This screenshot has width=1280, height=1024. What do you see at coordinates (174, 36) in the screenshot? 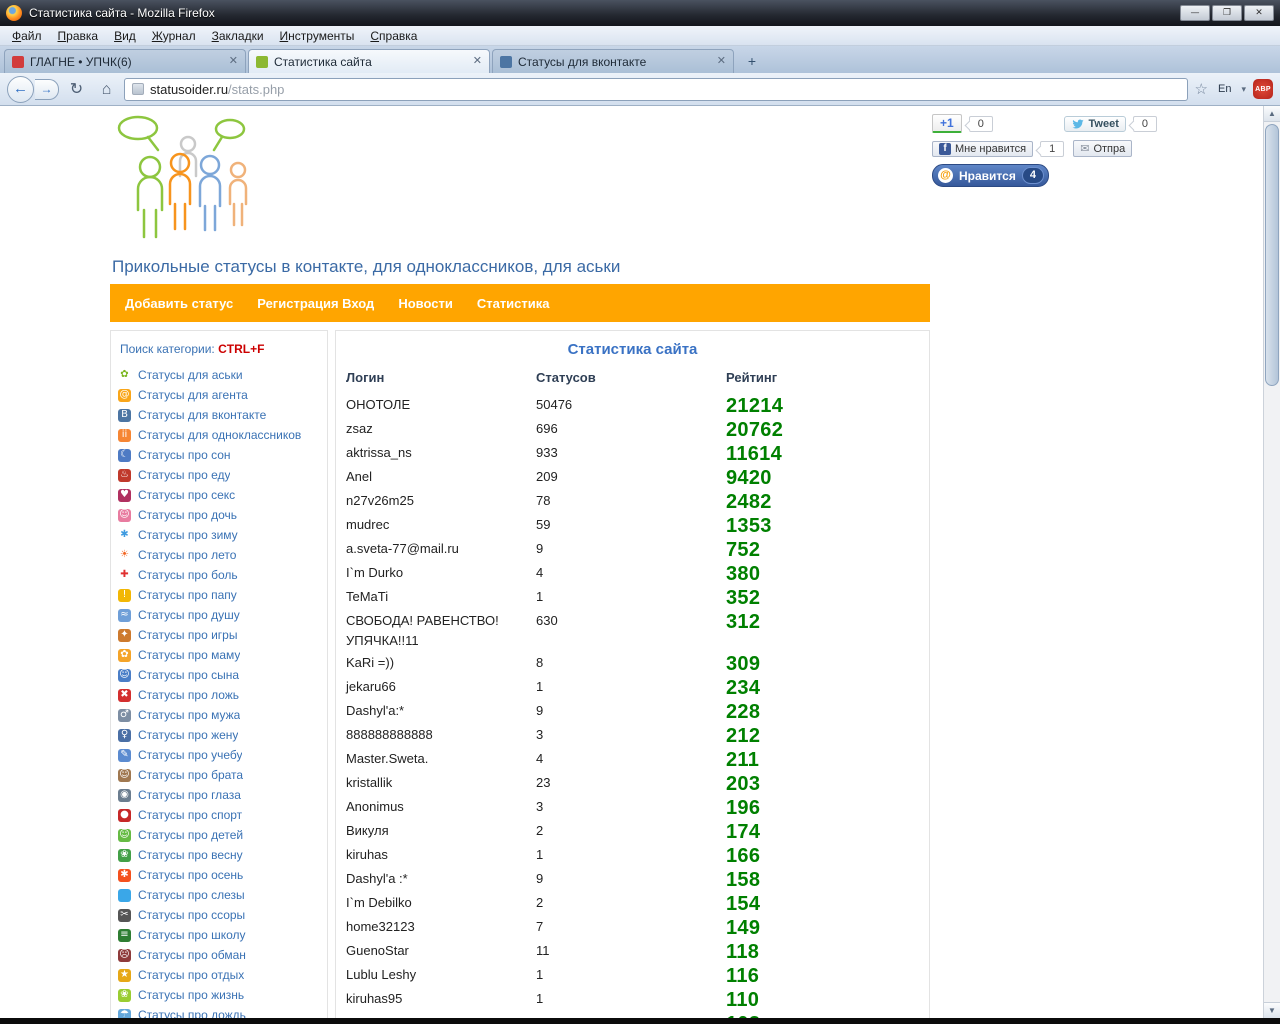
I see `menu-item: Журнал` at bounding box center [174, 36].